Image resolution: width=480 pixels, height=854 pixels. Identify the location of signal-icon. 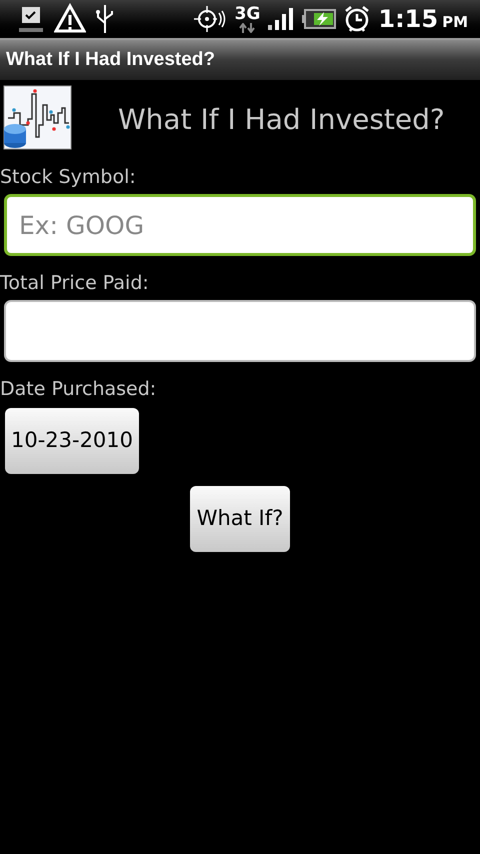
(281, 19).